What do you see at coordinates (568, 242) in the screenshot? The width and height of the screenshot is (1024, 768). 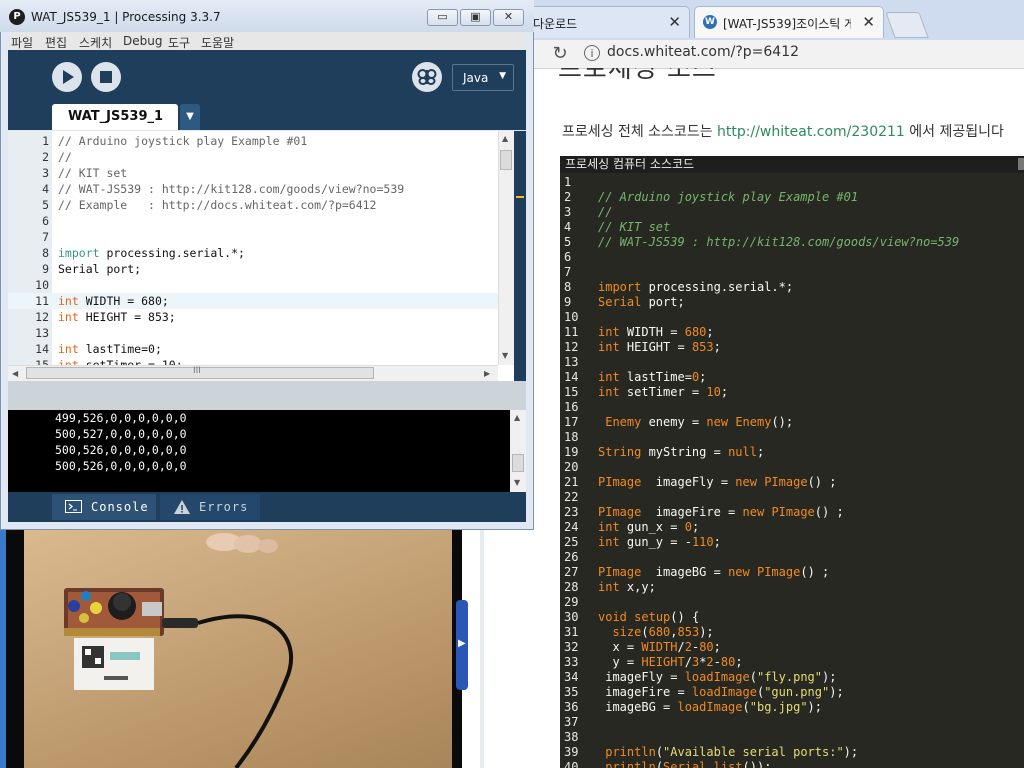 I see `line-number: 5` at bounding box center [568, 242].